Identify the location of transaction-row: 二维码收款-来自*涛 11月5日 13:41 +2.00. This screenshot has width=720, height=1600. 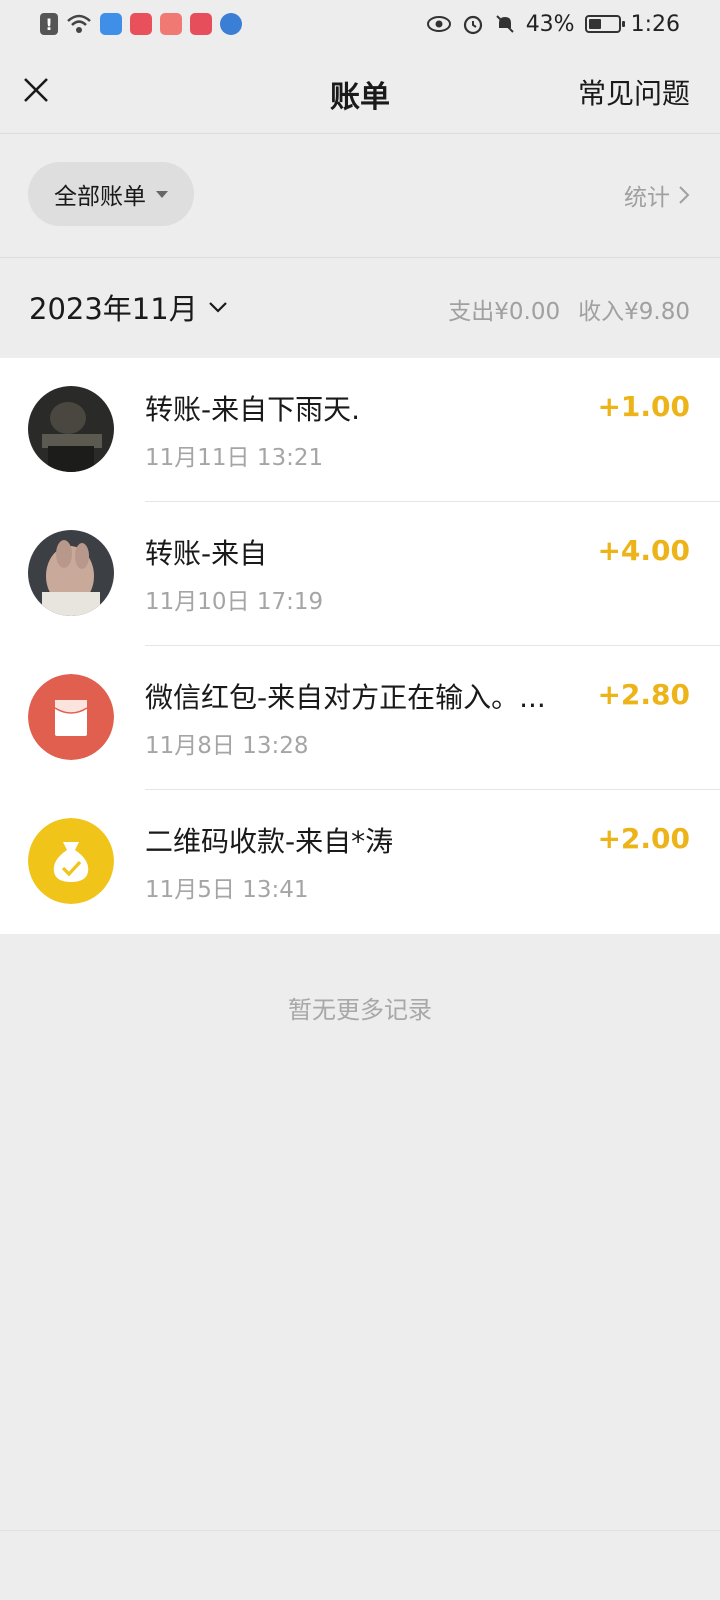
(360, 862).